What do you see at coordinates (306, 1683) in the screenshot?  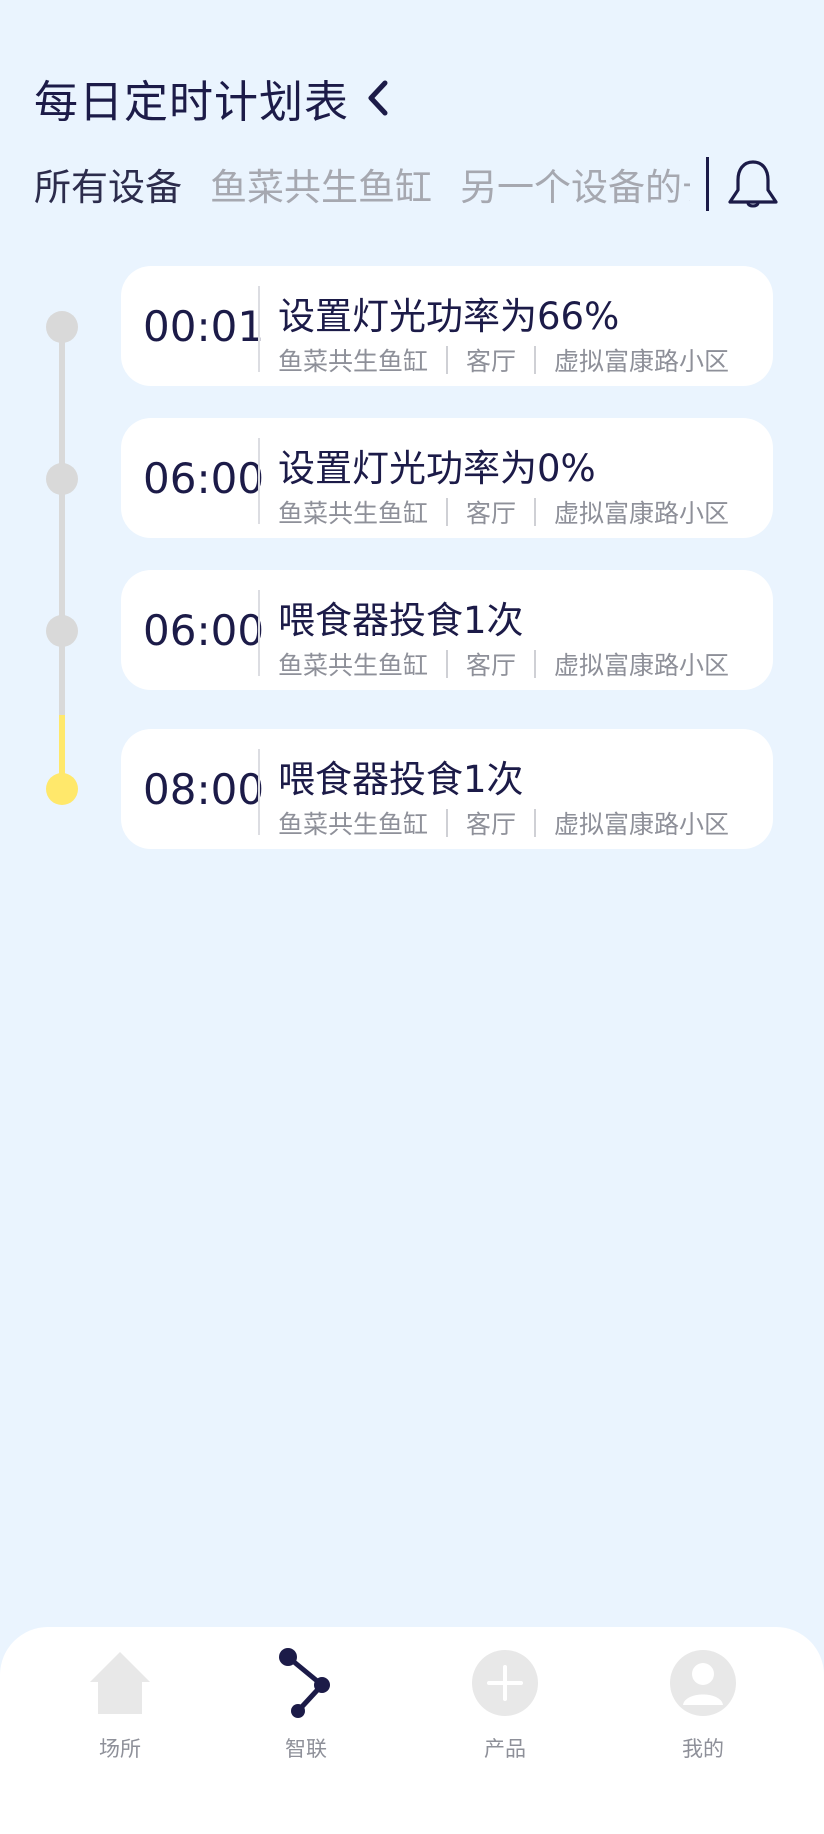 I see `share-nodes-icon` at bounding box center [306, 1683].